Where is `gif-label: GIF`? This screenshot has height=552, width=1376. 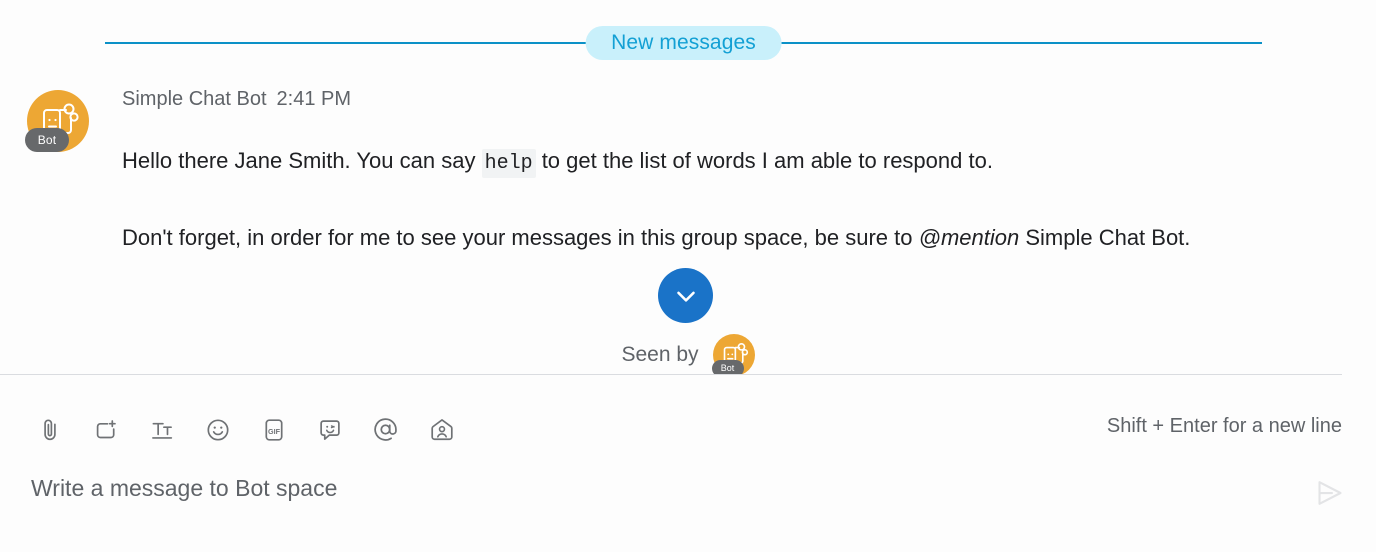
gif-label: GIF is located at coordinates (273, 430).